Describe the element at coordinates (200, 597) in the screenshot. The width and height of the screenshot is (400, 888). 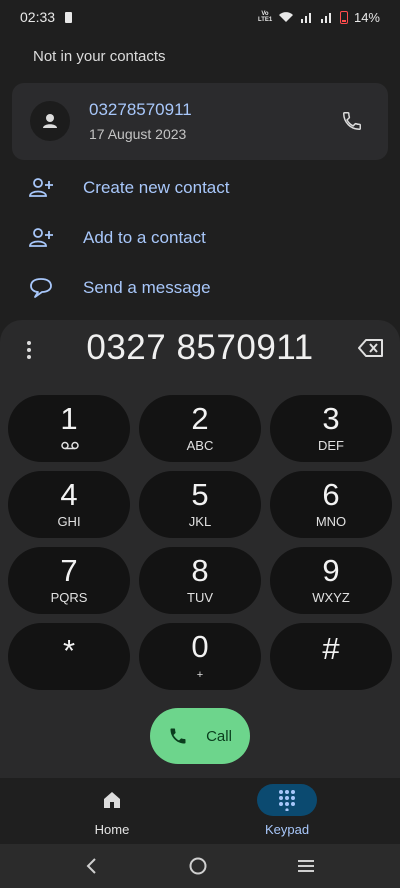
I see `key-letters: TUV` at that location.